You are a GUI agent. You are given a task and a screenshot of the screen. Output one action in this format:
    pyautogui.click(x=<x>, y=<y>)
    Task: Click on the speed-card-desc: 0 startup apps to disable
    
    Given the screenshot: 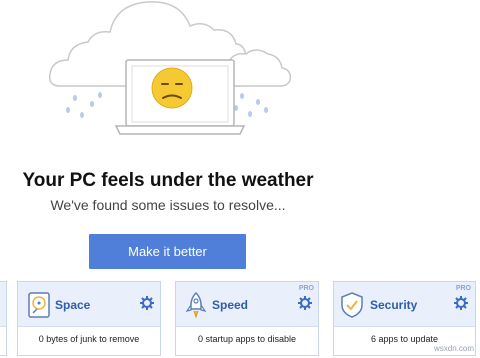 What is the action you would take?
    pyautogui.click(x=247, y=339)
    